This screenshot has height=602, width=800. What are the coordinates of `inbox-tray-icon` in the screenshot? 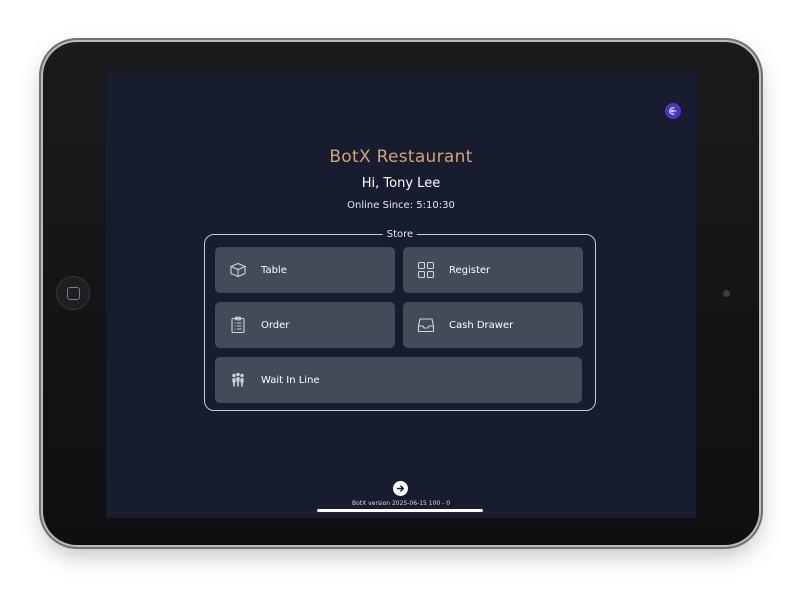 It's located at (426, 325).